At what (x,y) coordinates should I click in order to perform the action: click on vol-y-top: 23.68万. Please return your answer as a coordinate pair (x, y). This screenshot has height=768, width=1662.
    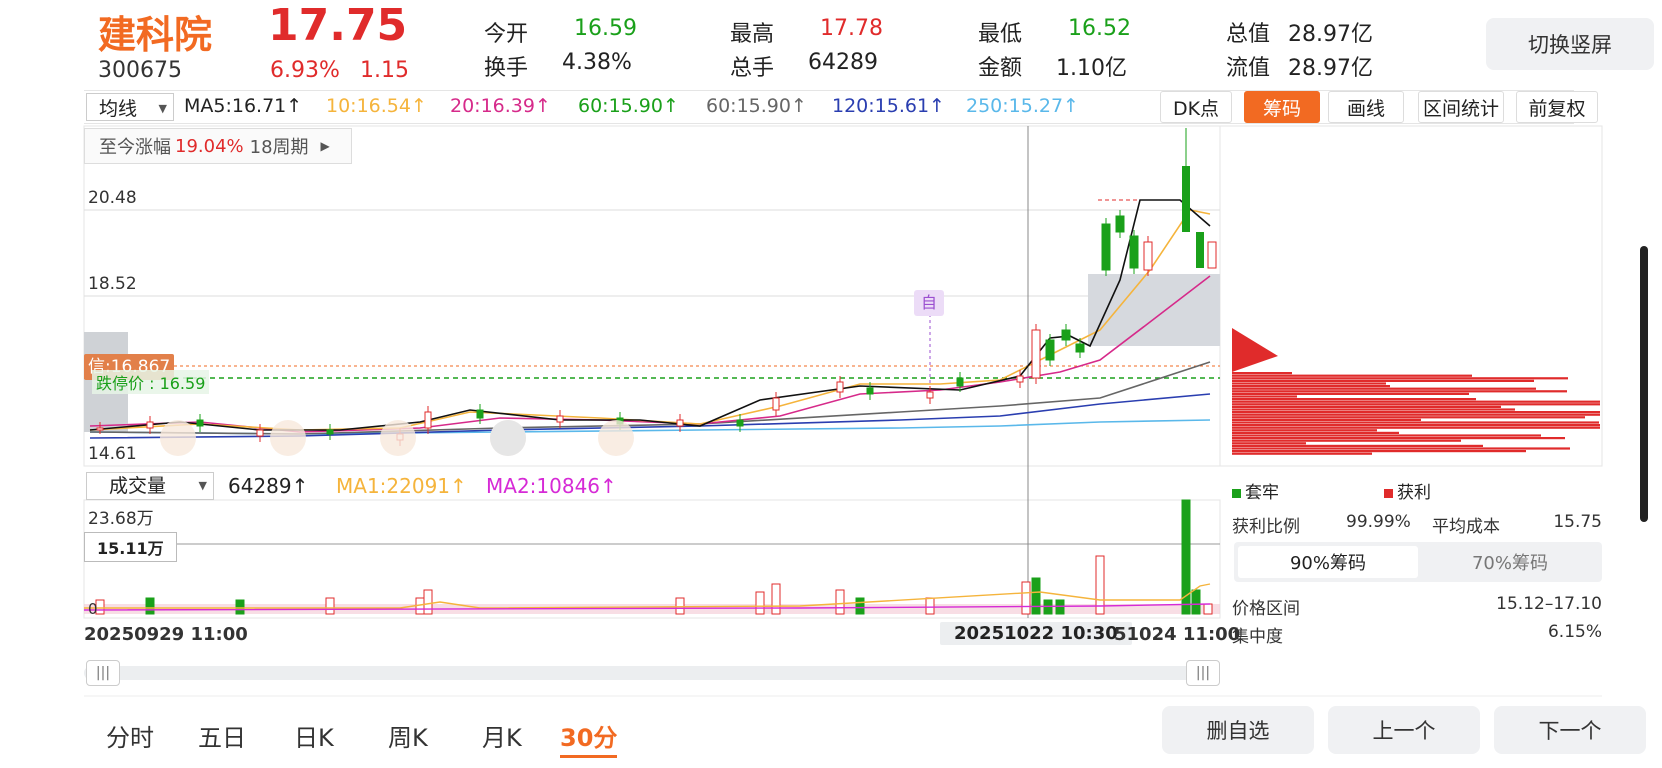
    Looking at the image, I should click on (121, 519).